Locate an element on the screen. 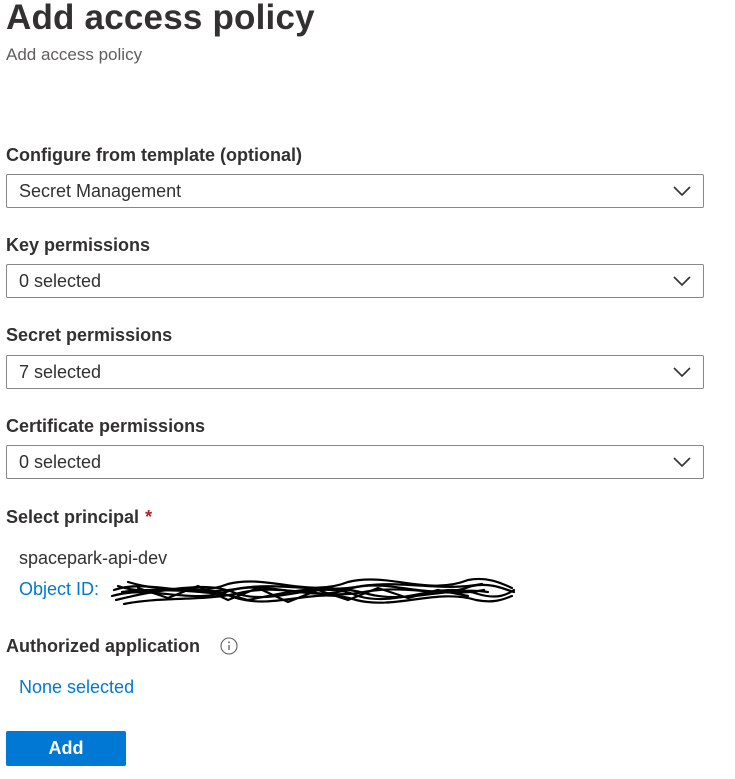  key-permissions-dropdown: 0 selected is located at coordinates (355, 281).